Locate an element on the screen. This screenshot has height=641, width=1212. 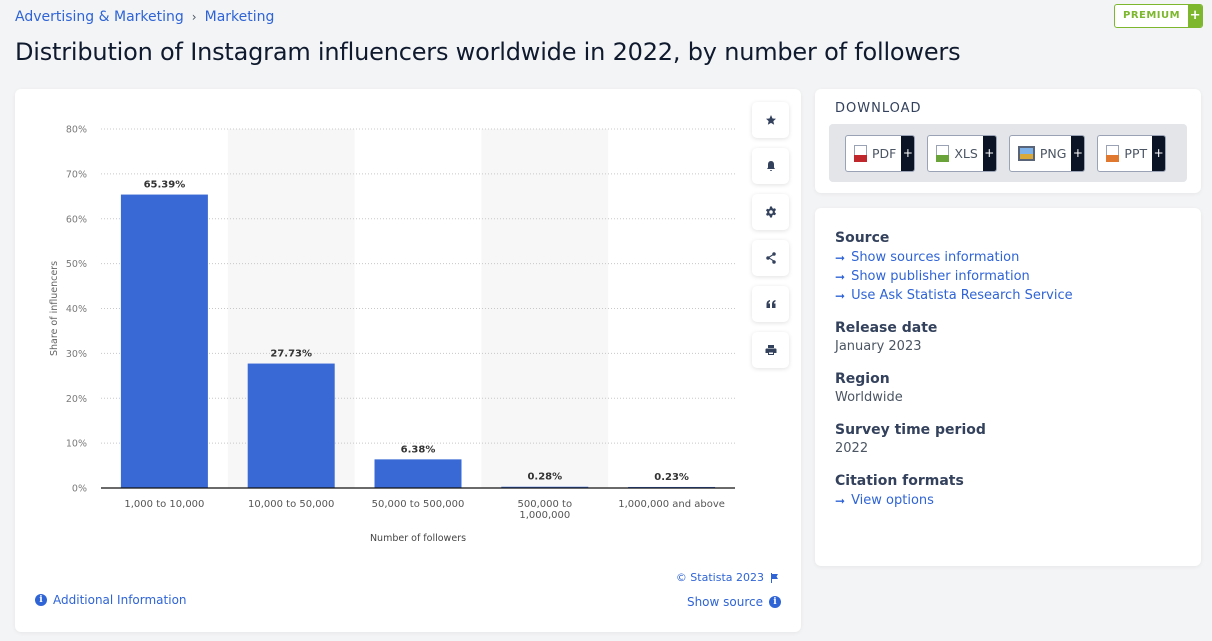
show-publisher-label: Show publisher information is located at coordinates (940, 276).